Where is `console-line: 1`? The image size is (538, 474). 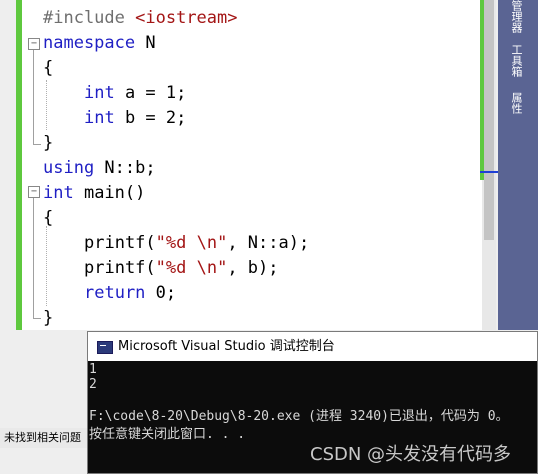 console-line: 1 is located at coordinates (93, 369).